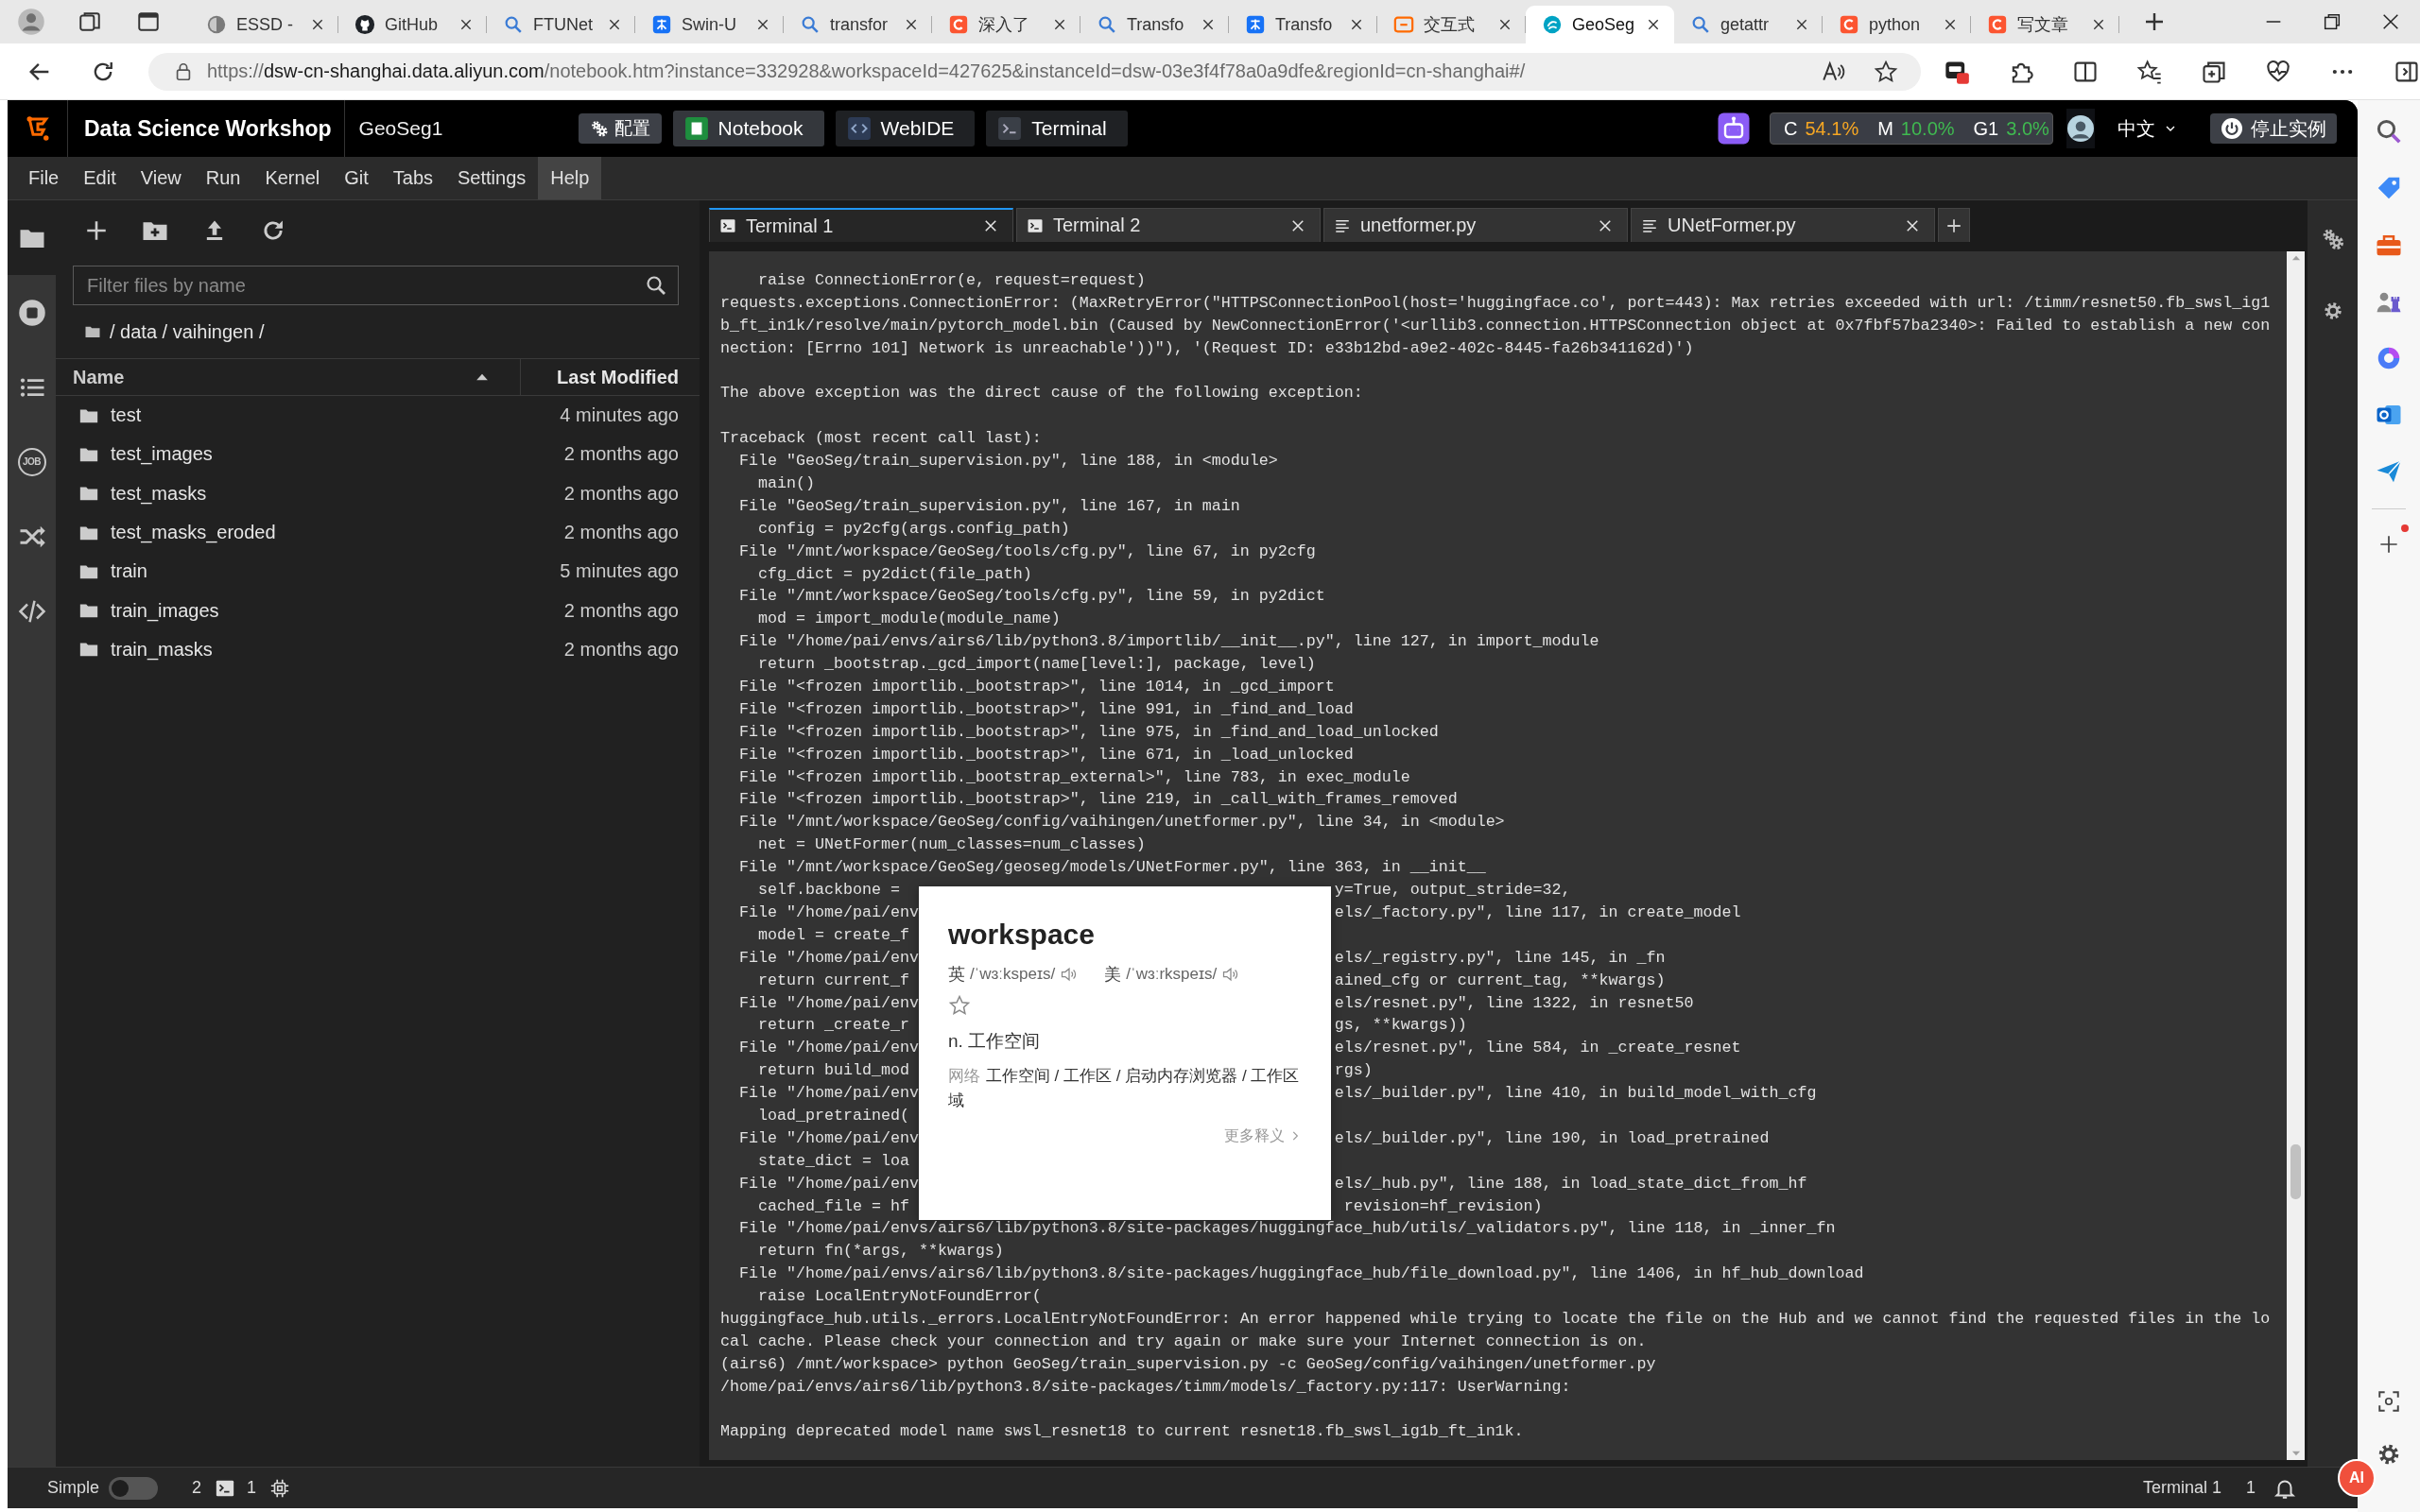 This screenshot has width=2420, height=1512. Describe the element at coordinates (264, 24) in the screenshot. I see `browser-tab: ESSD -` at that location.